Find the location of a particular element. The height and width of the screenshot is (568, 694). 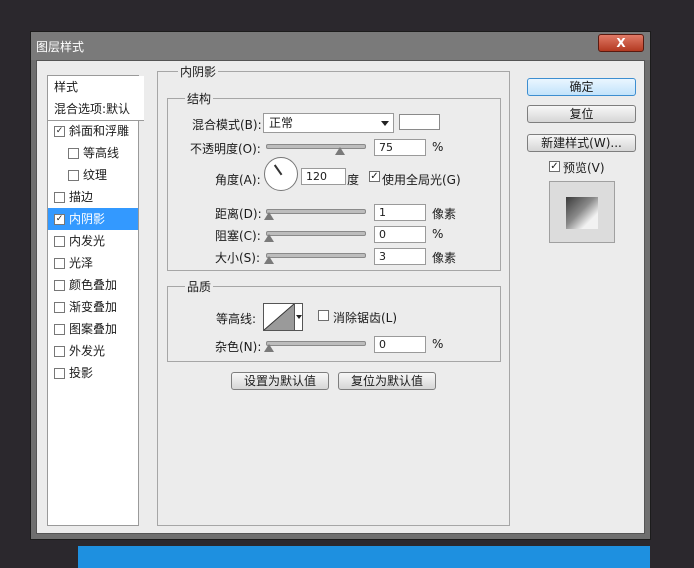

reset-button: 复位 is located at coordinates (581, 114).